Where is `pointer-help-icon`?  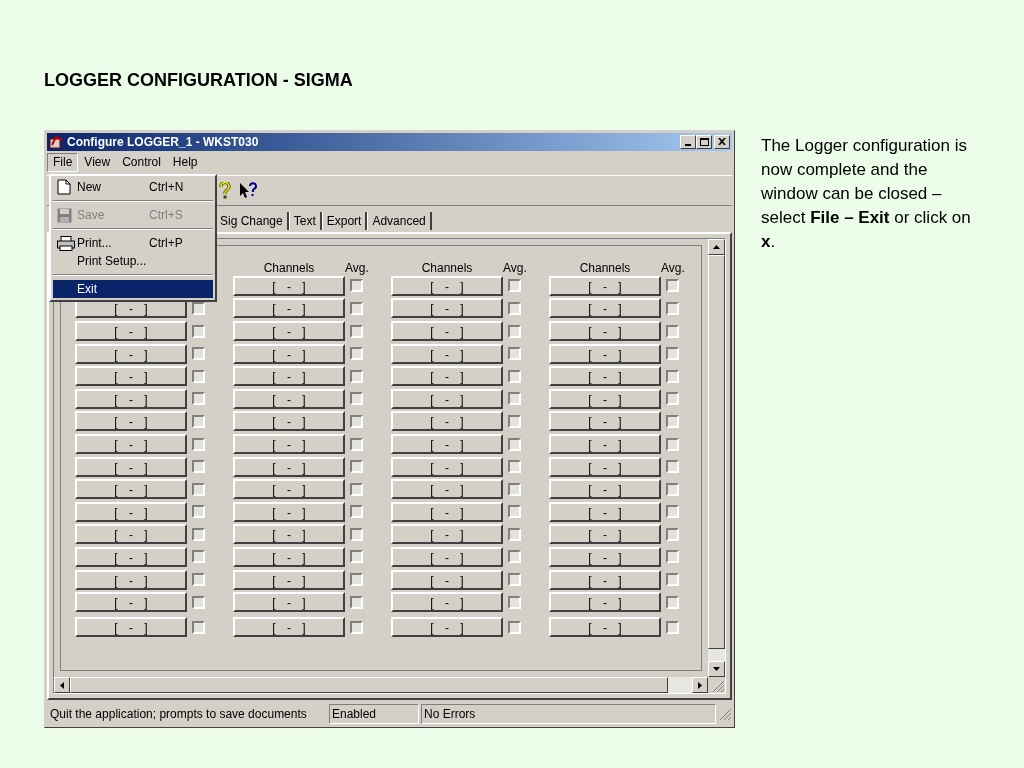
pointer-help-icon is located at coordinates (248, 190).